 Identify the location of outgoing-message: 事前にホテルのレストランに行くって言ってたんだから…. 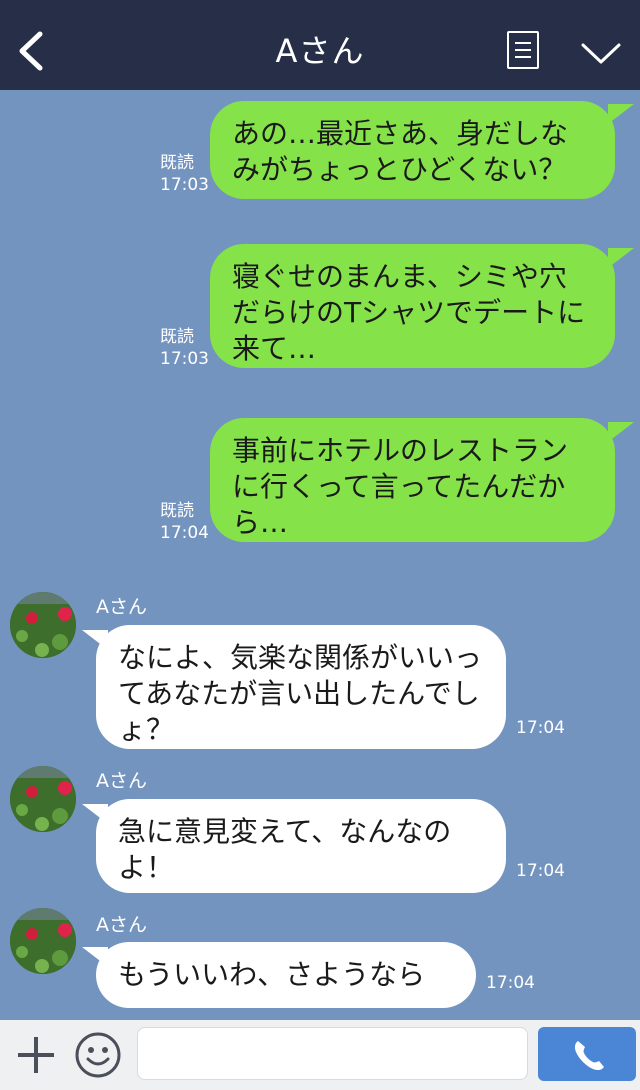
(412, 480).